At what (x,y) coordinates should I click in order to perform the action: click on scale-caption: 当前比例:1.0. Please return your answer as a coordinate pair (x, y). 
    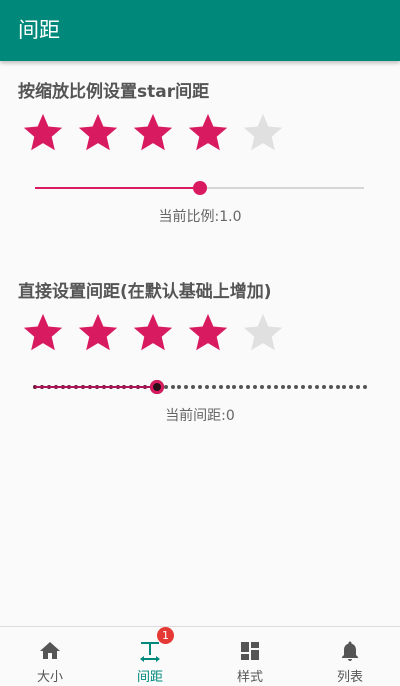
    Looking at the image, I should click on (200, 217).